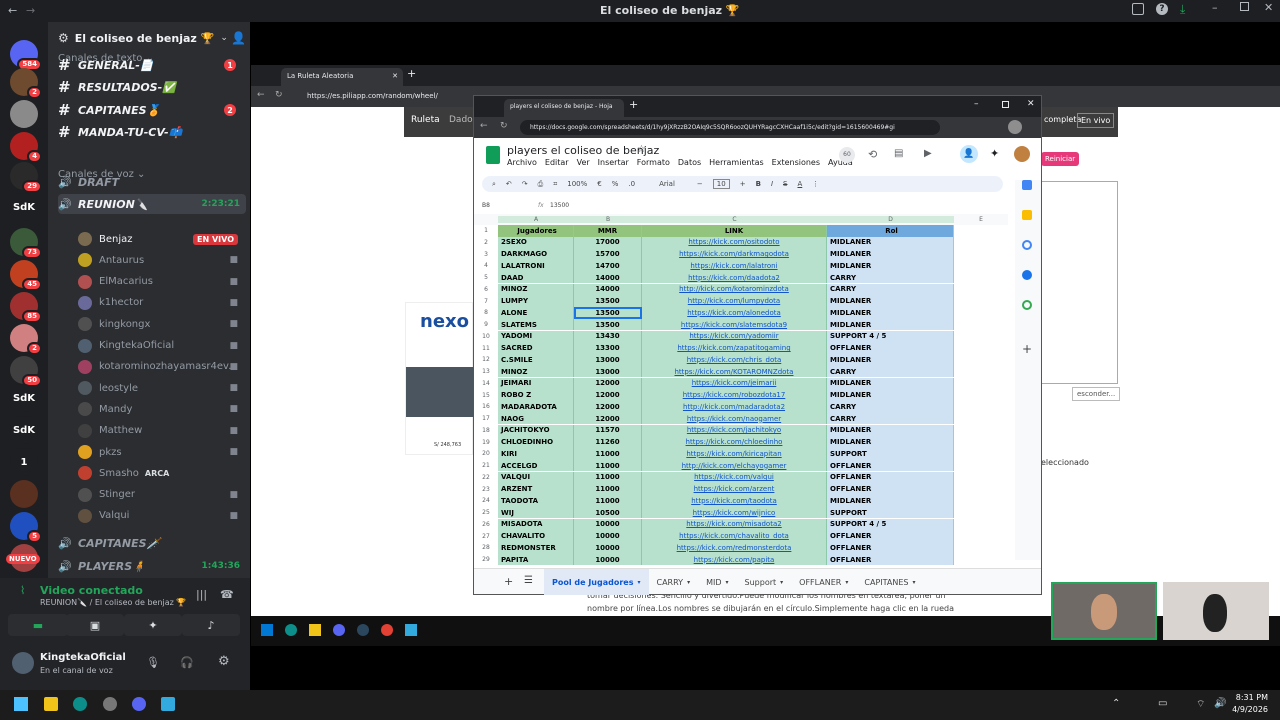 The height and width of the screenshot is (720, 1280). I want to click on voice-user: Matthew ■, so click(160, 431).